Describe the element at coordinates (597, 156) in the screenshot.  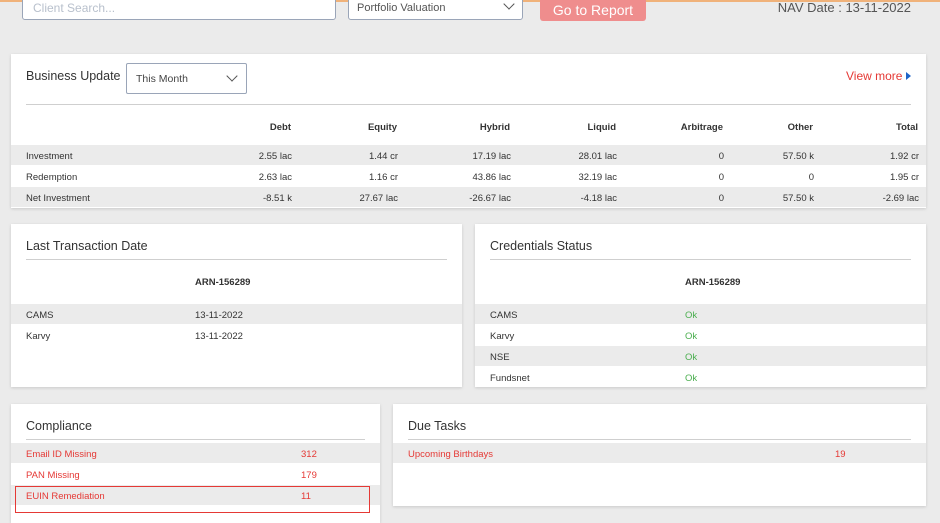
I see `cell-liquid: 28.01 lac` at that location.